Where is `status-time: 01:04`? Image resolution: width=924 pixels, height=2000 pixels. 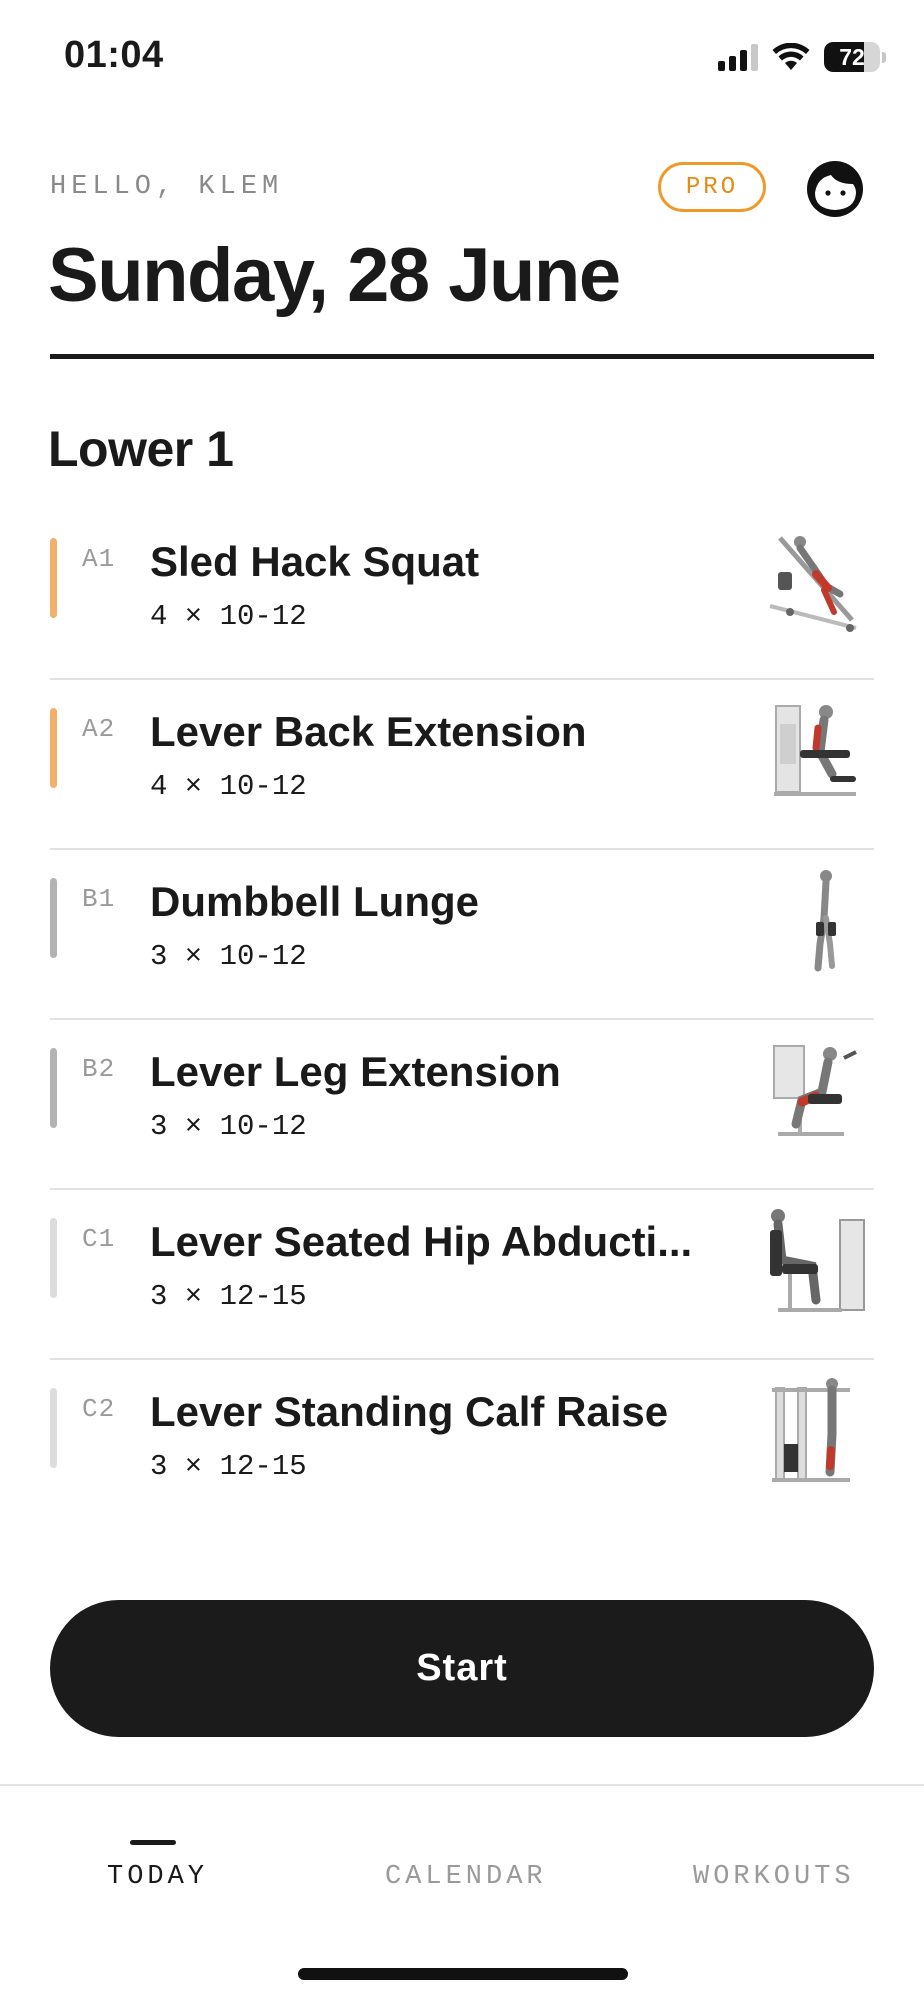 status-time: 01:04 is located at coordinates (114, 55).